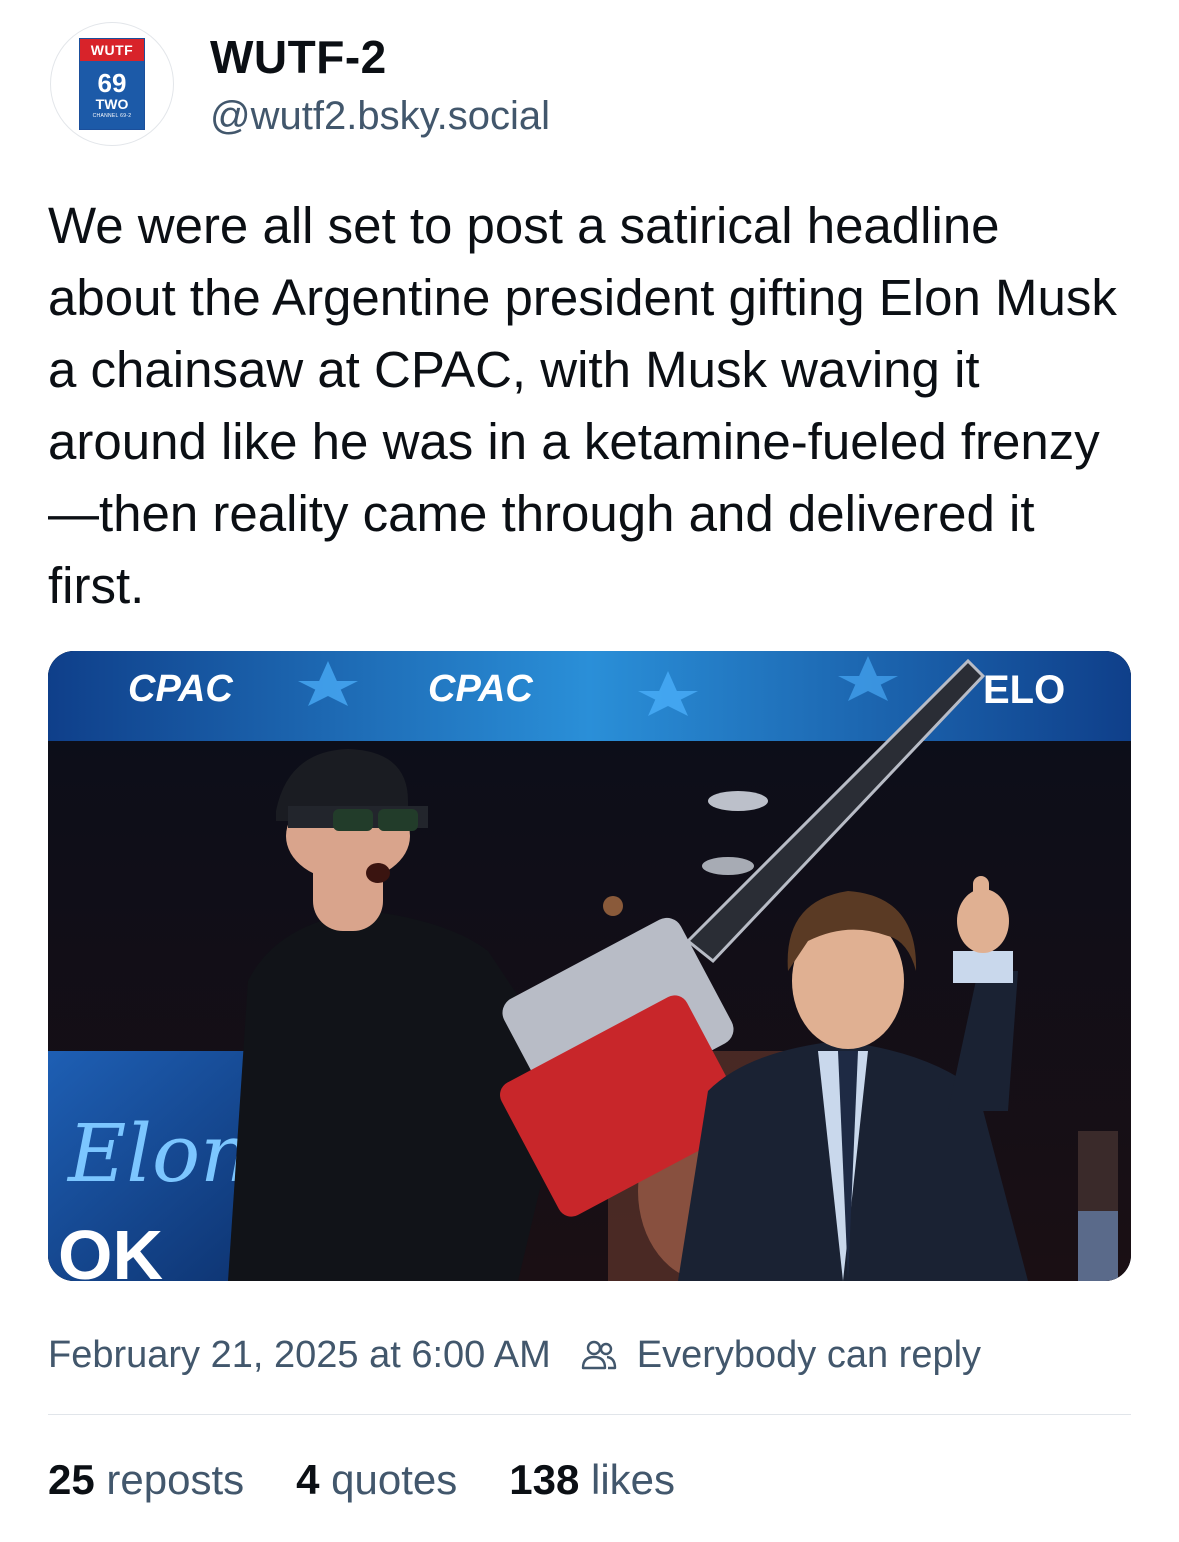 Image resolution: width=1179 pixels, height=1542 pixels. What do you see at coordinates (112, 50) in the screenshot?
I see `logo-top-text: WUTF` at bounding box center [112, 50].